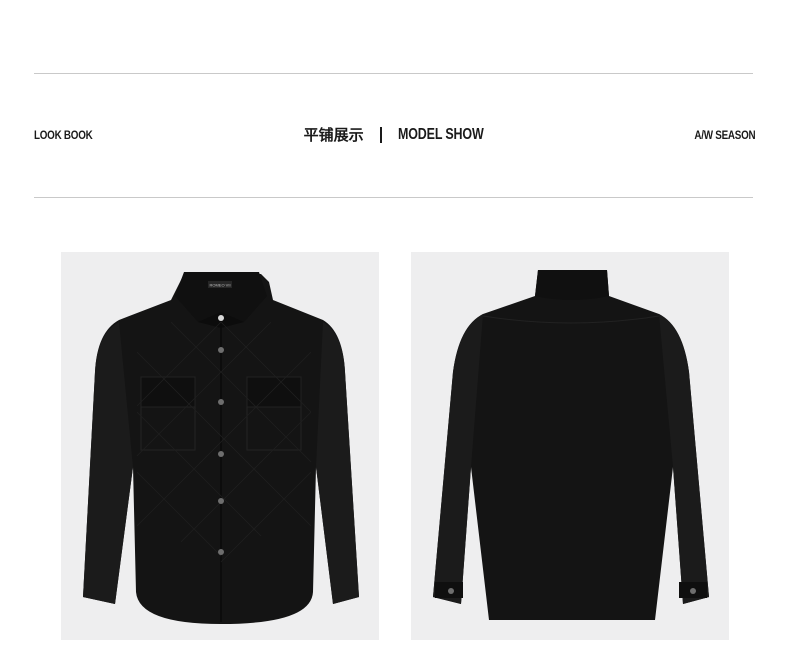 This screenshot has height=649, width=790. What do you see at coordinates (333, 135) in the screenshot?
I see `section-title-cn: 平铺展示` at bounding box center [333, 135].